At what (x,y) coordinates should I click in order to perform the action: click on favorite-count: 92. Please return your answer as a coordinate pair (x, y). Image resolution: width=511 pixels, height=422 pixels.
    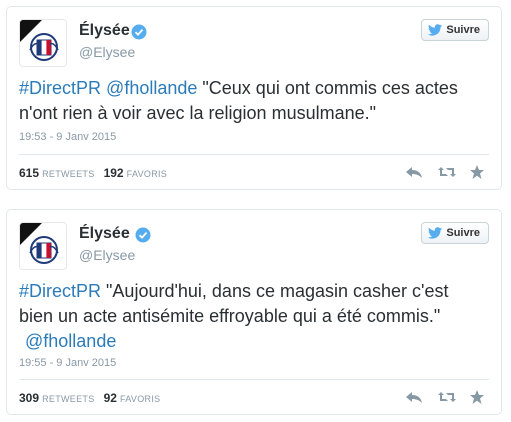
    Looking at the image, I should click on (110, 398).